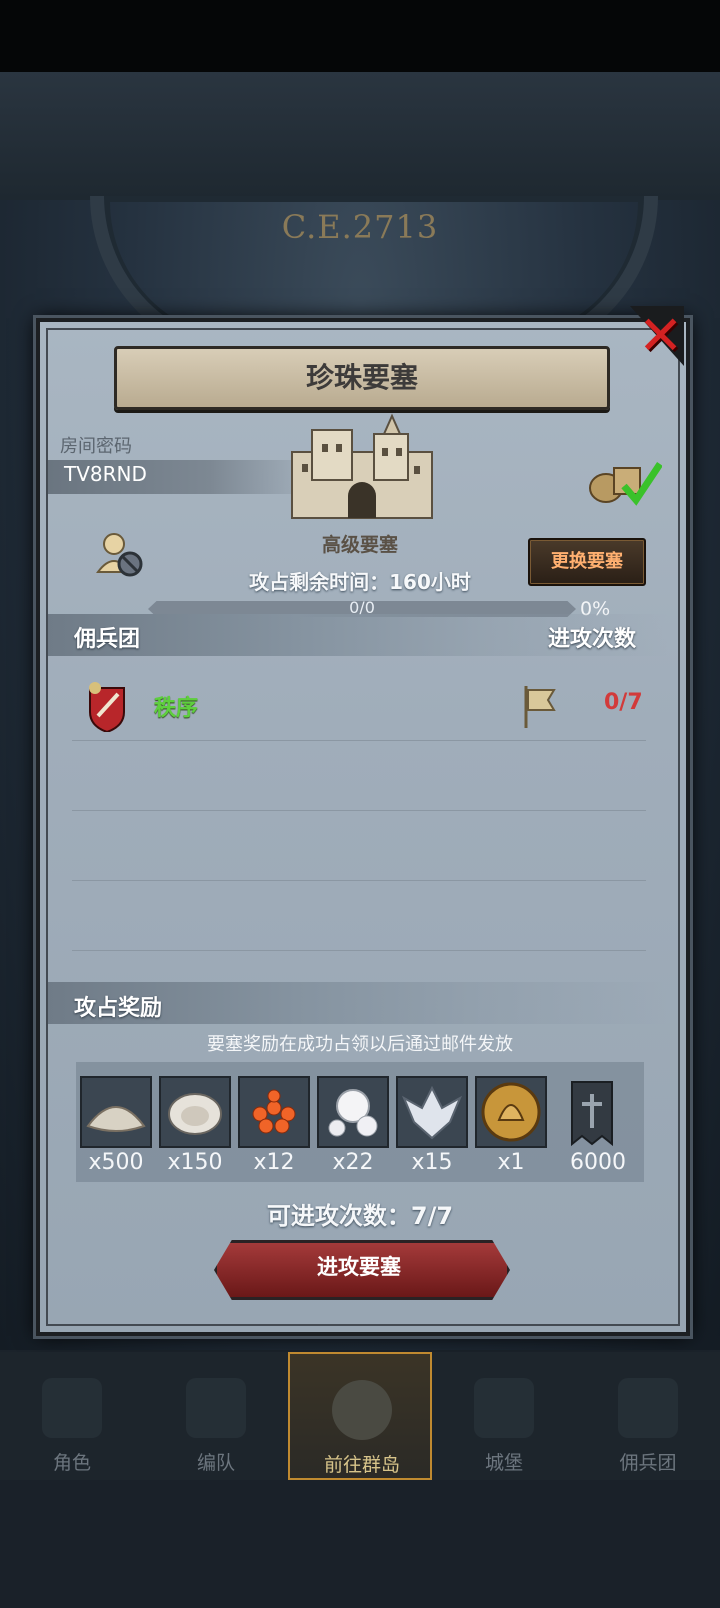 The image size is (720, 1608). Describe the element at coordinates (274, 1162) in the screenshot. I see `reward-qty: x12` at that location.